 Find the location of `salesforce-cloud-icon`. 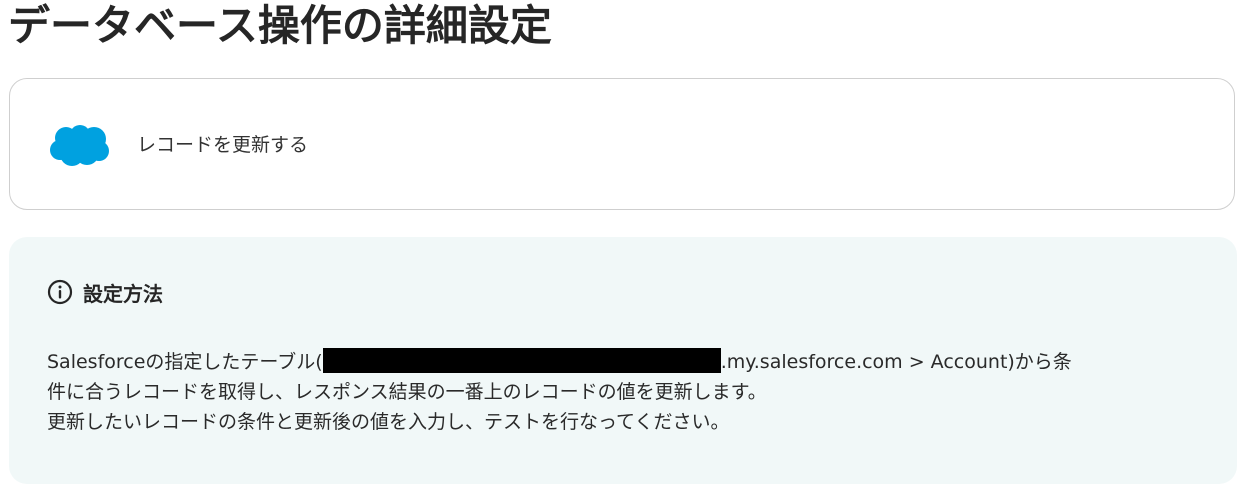

salesforce-cloud-icon is located at coordinates (79, 145).